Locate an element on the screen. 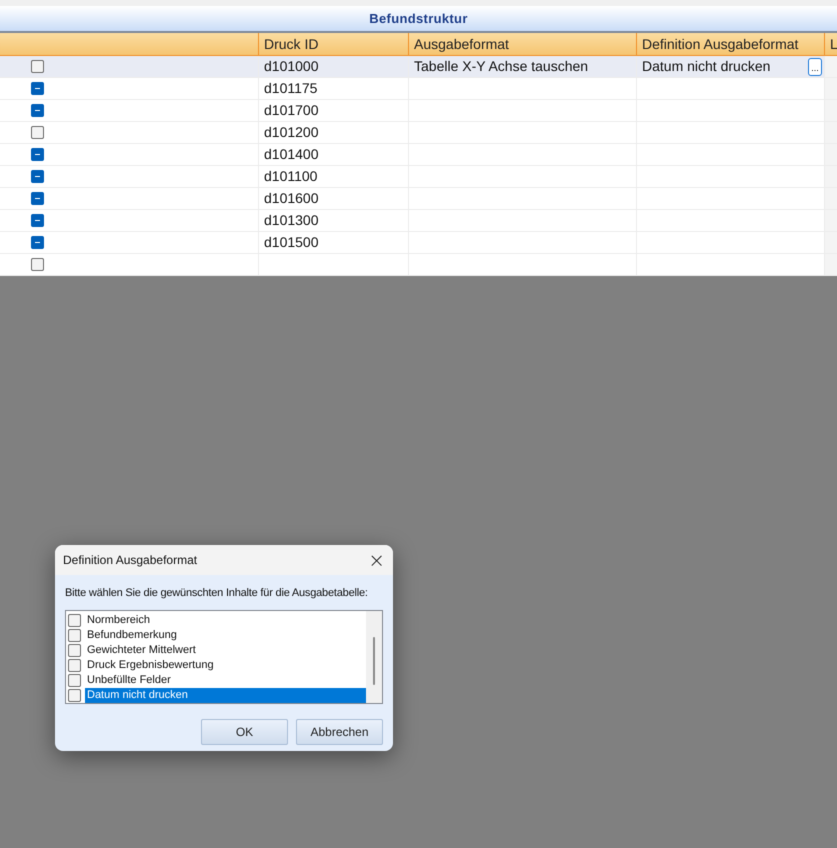  list-item: Datum nicht drucken is located at coordinates (225, 695).